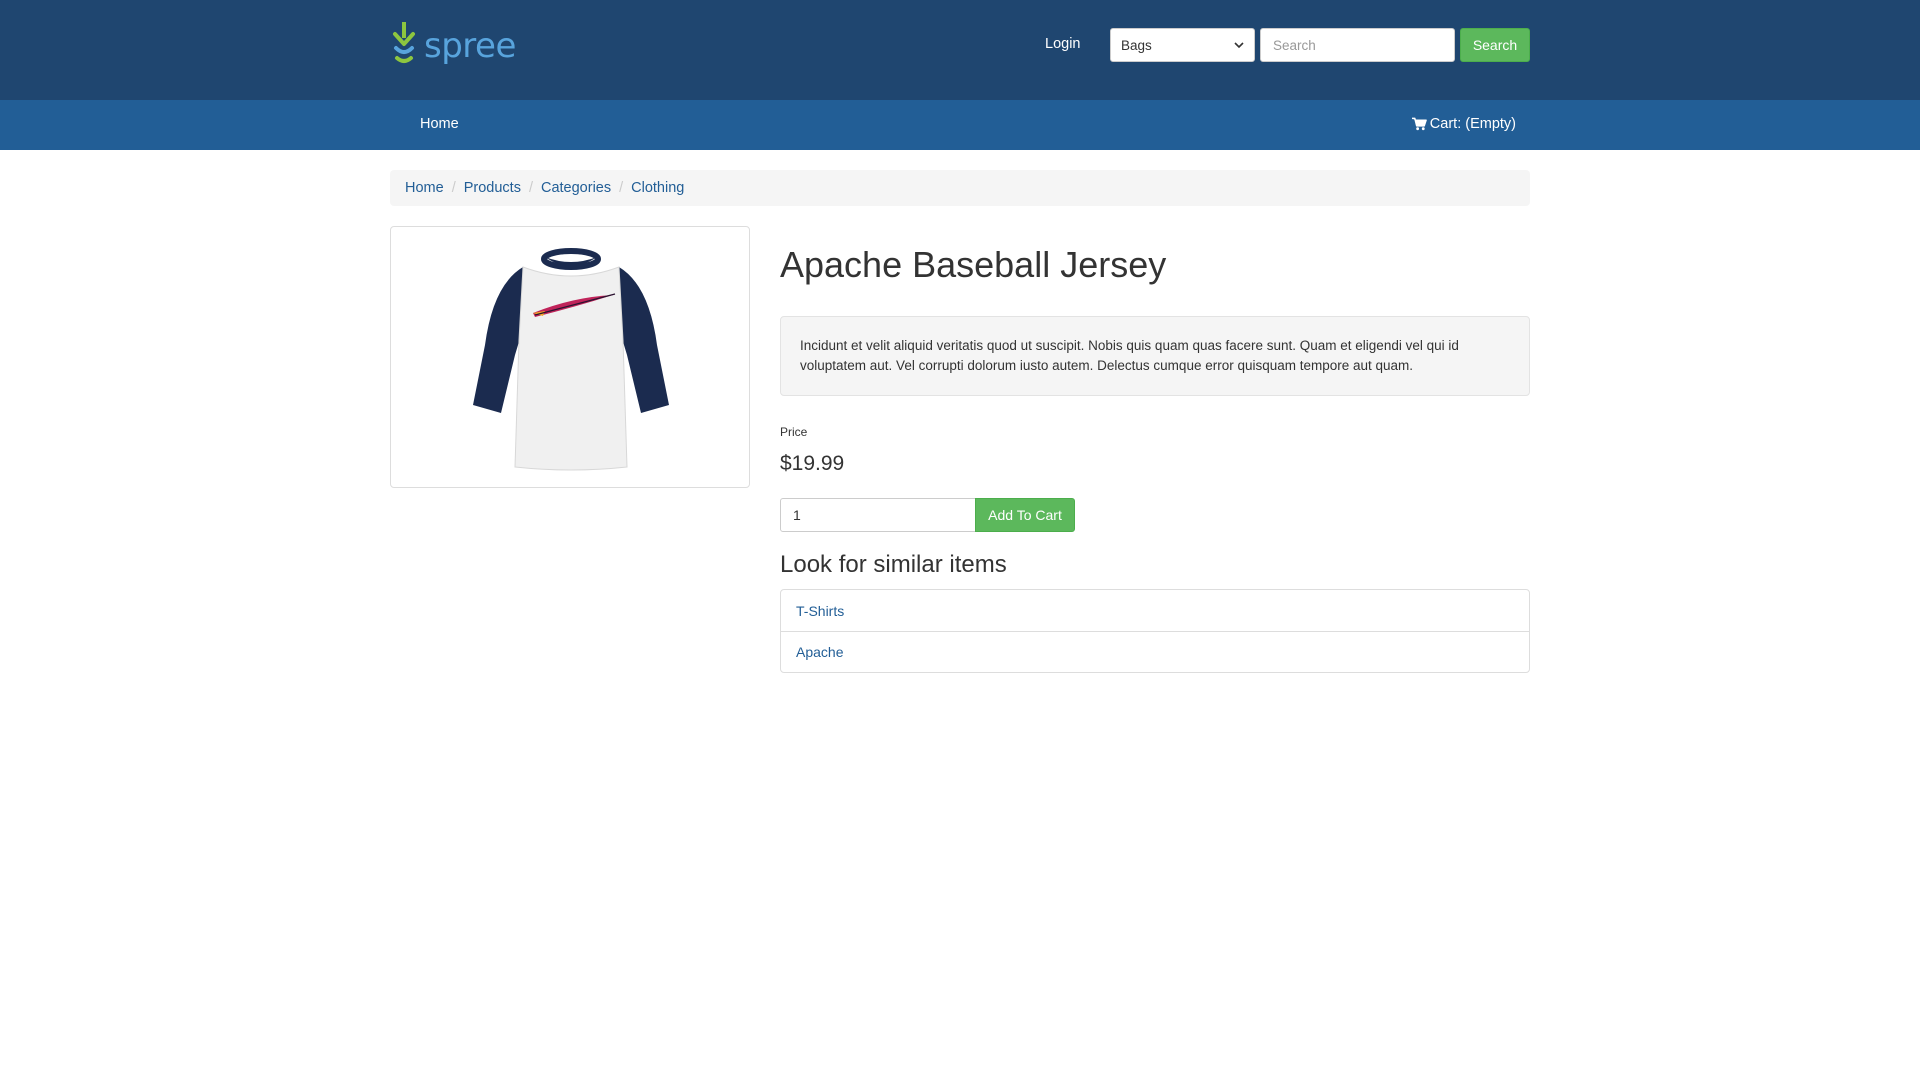 Image resolution: width=1920 pixels, height=1080 pixels. Describe the element at coordinates (893, 564) in the screenshot. I see `similar-items-heading: Look for similar items` at that location.